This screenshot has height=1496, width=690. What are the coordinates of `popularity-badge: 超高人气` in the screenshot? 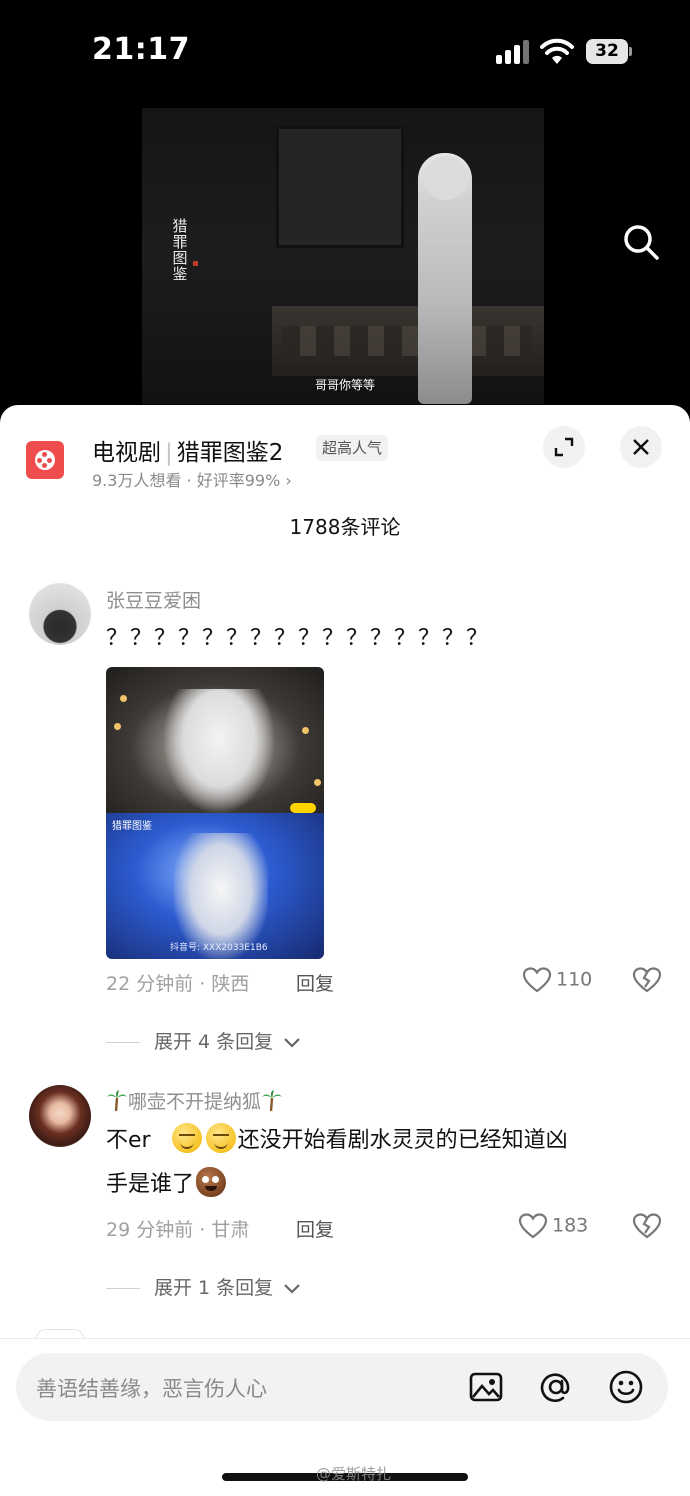 It's located at (352, 448).